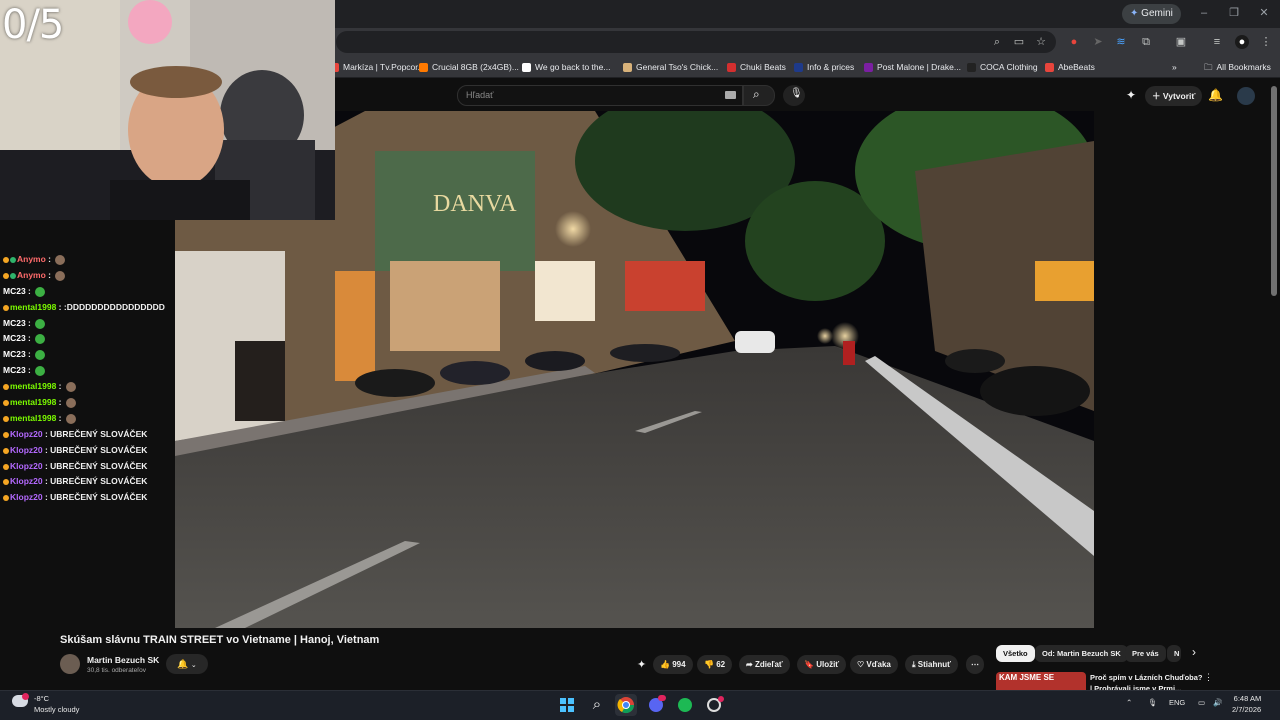  Describe the element at coordinates (1247, 709) in the screenshot. I see `clock-date: 2/7/2026` at that location.